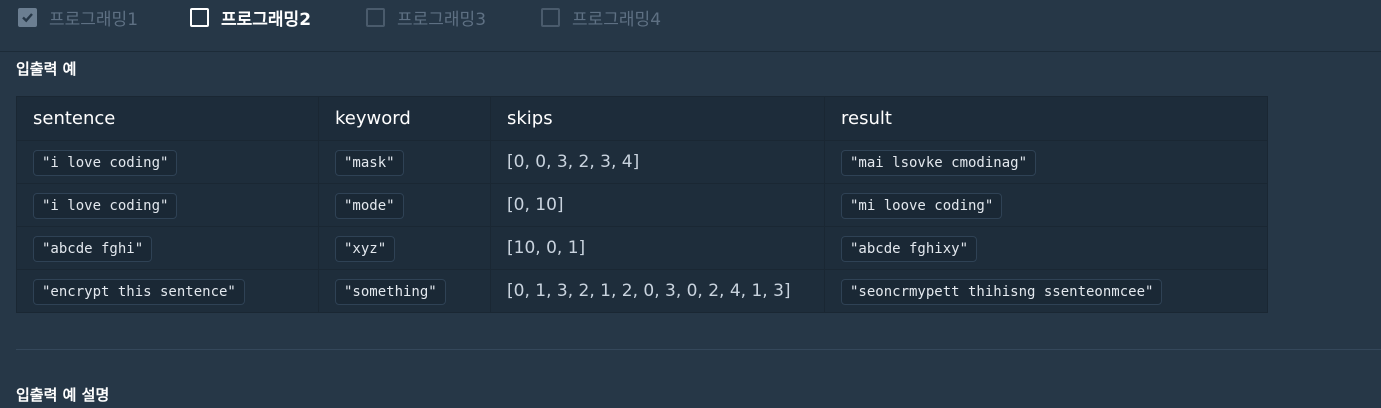 Image resolution: width=1381 pixels, height=408 pixels. What do you see at coordinates (369, 206) in the screenshot?
I see `code-value: "mode"` at bounding box center [369, 206].